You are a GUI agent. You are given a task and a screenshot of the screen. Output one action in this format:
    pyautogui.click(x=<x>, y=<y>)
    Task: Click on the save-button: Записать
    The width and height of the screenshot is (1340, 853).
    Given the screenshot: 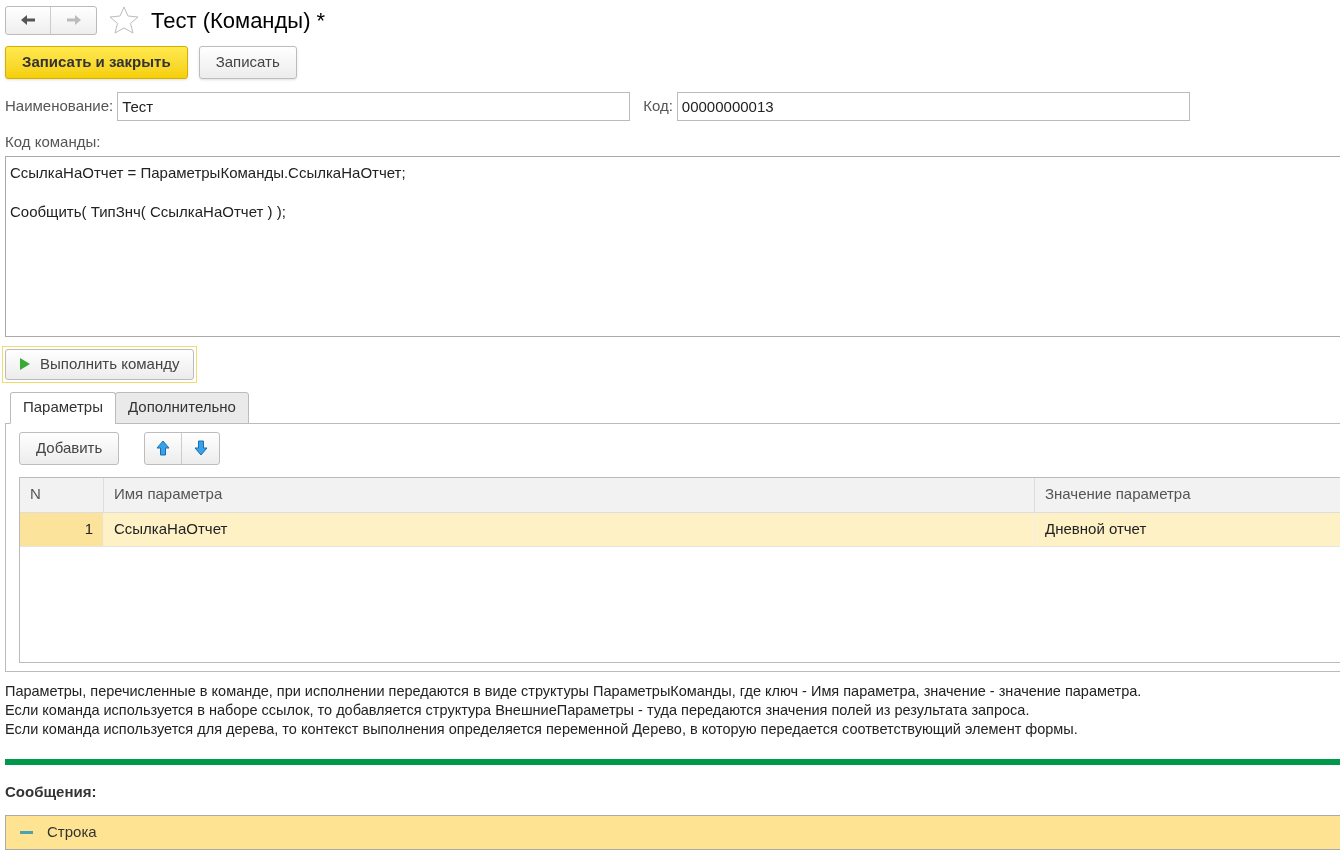 What is the action you would take?
    pyautogui.click(x=247, y=62)
    